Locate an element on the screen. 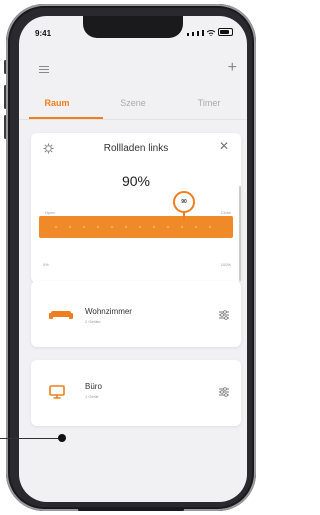 The image size is (320, 515). home-indicator is located at coordinates (131, 509).